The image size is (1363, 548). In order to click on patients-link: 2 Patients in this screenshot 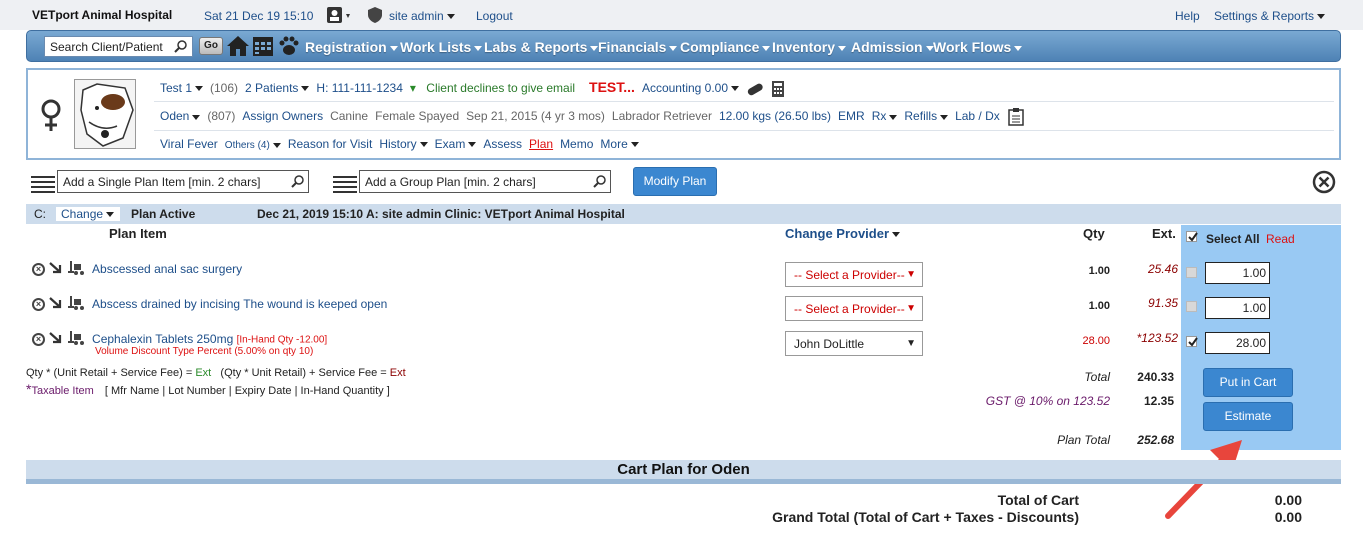, I will do `click(277, 88)`.